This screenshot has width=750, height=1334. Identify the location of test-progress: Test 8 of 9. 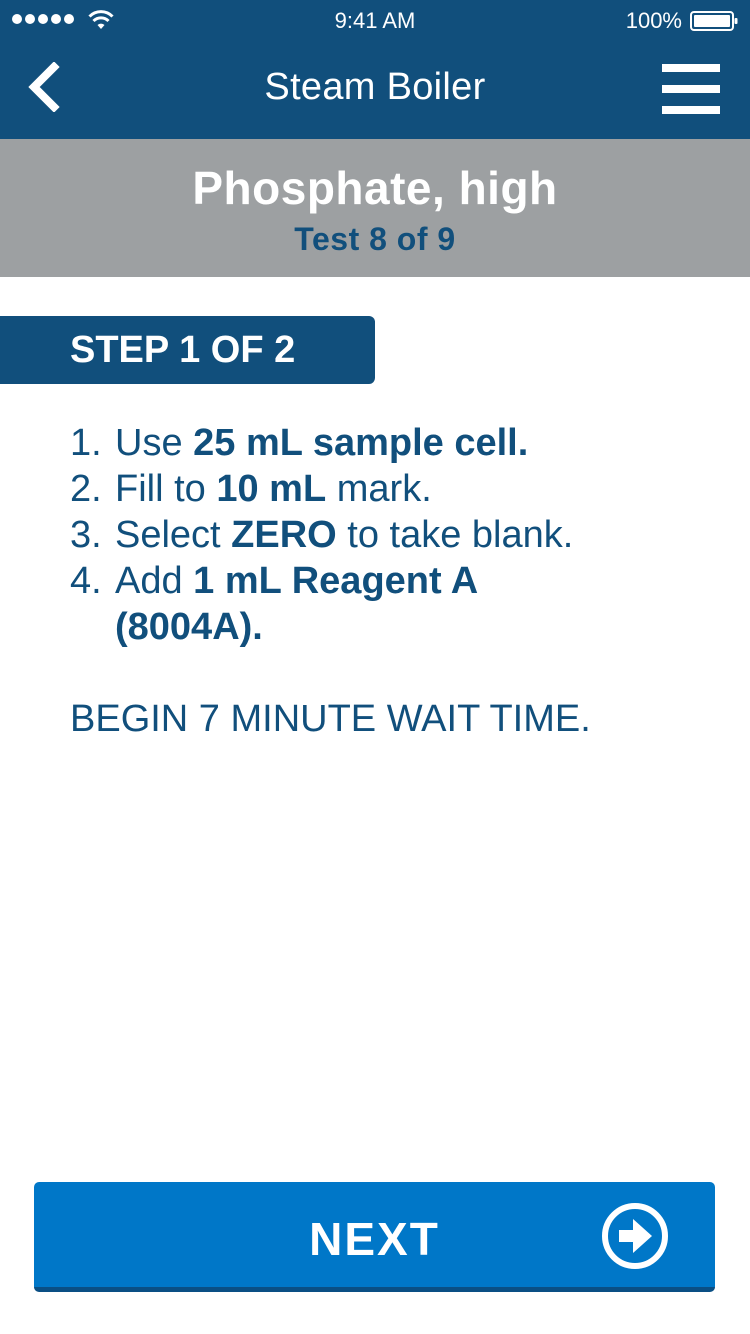
(375, 239).